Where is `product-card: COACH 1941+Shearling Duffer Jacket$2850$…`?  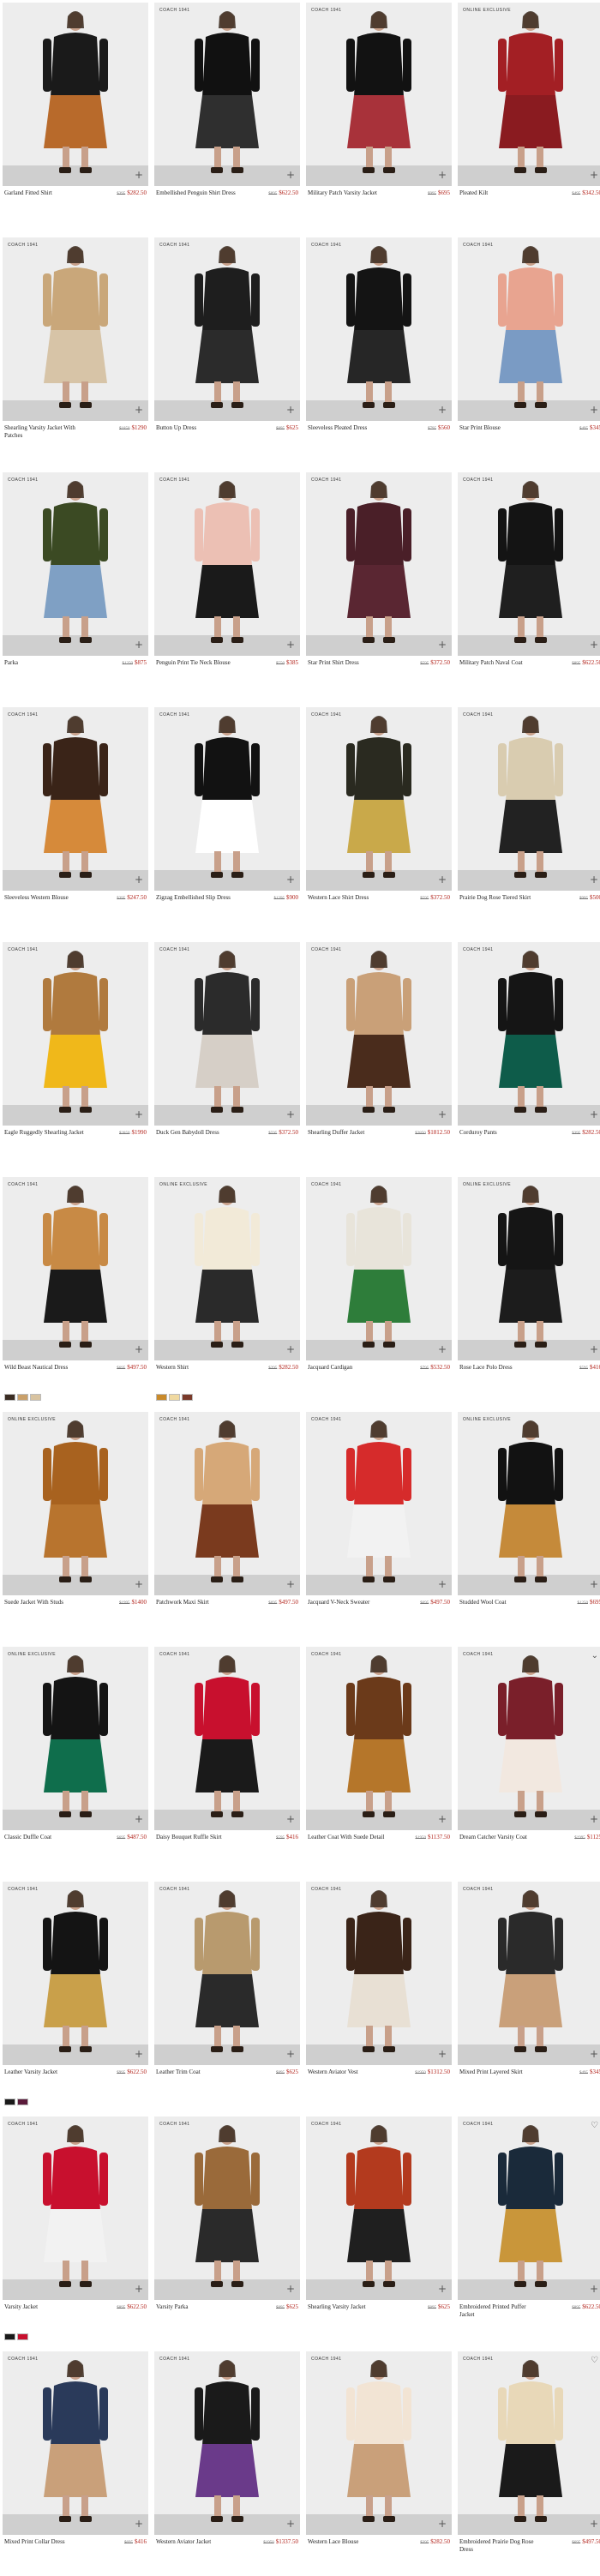 product-card: COACH 1941+Shearling Duffer Jacket$2850$… is located at coordinates (379, 1054).